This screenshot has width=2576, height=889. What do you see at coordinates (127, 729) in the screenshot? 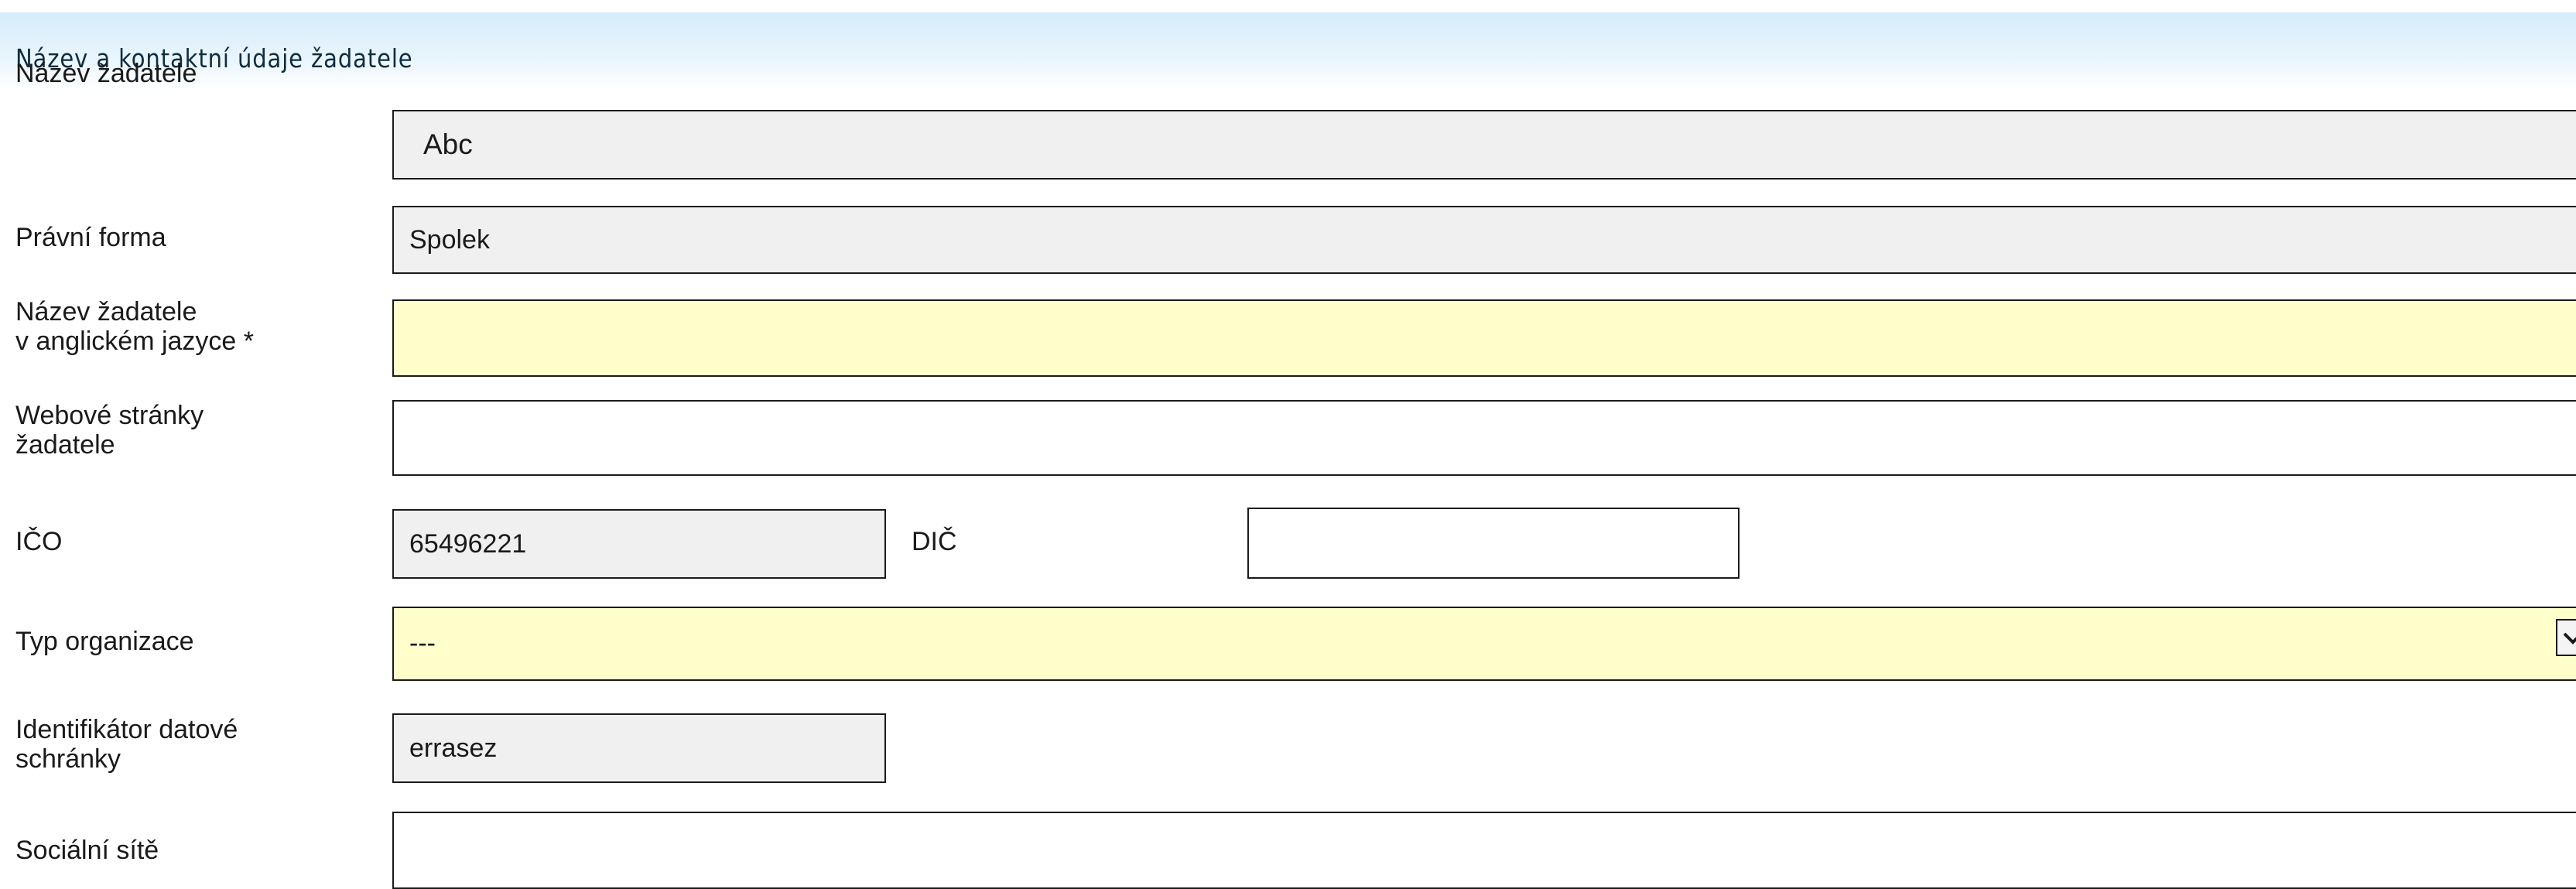
I see `data-box-id-label-line1: Identifikátor datové` at bounding box center [127, 729].